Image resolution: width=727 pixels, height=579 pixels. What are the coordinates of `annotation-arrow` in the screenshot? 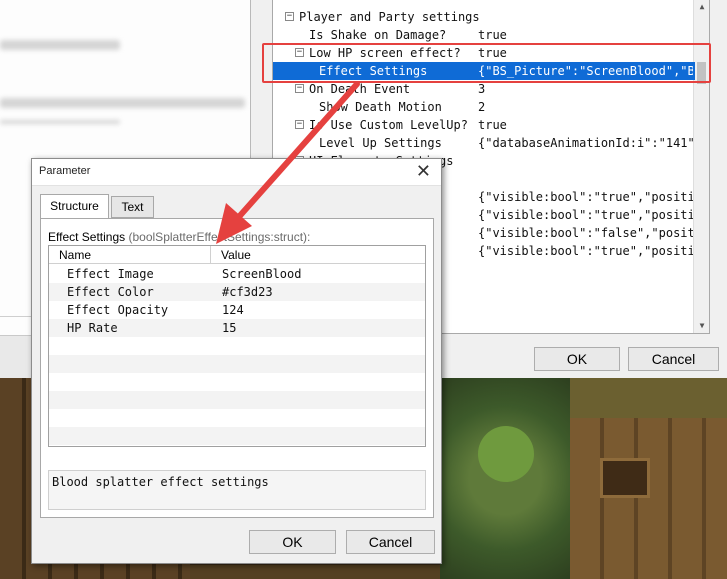 It's located at (288, 162).